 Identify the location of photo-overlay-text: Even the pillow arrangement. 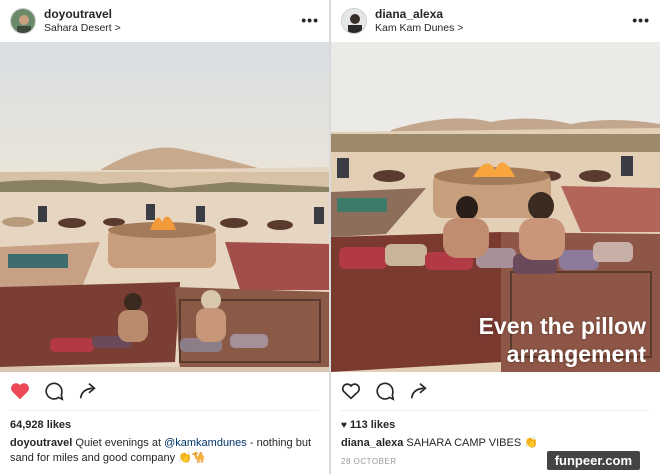
(562, 340).